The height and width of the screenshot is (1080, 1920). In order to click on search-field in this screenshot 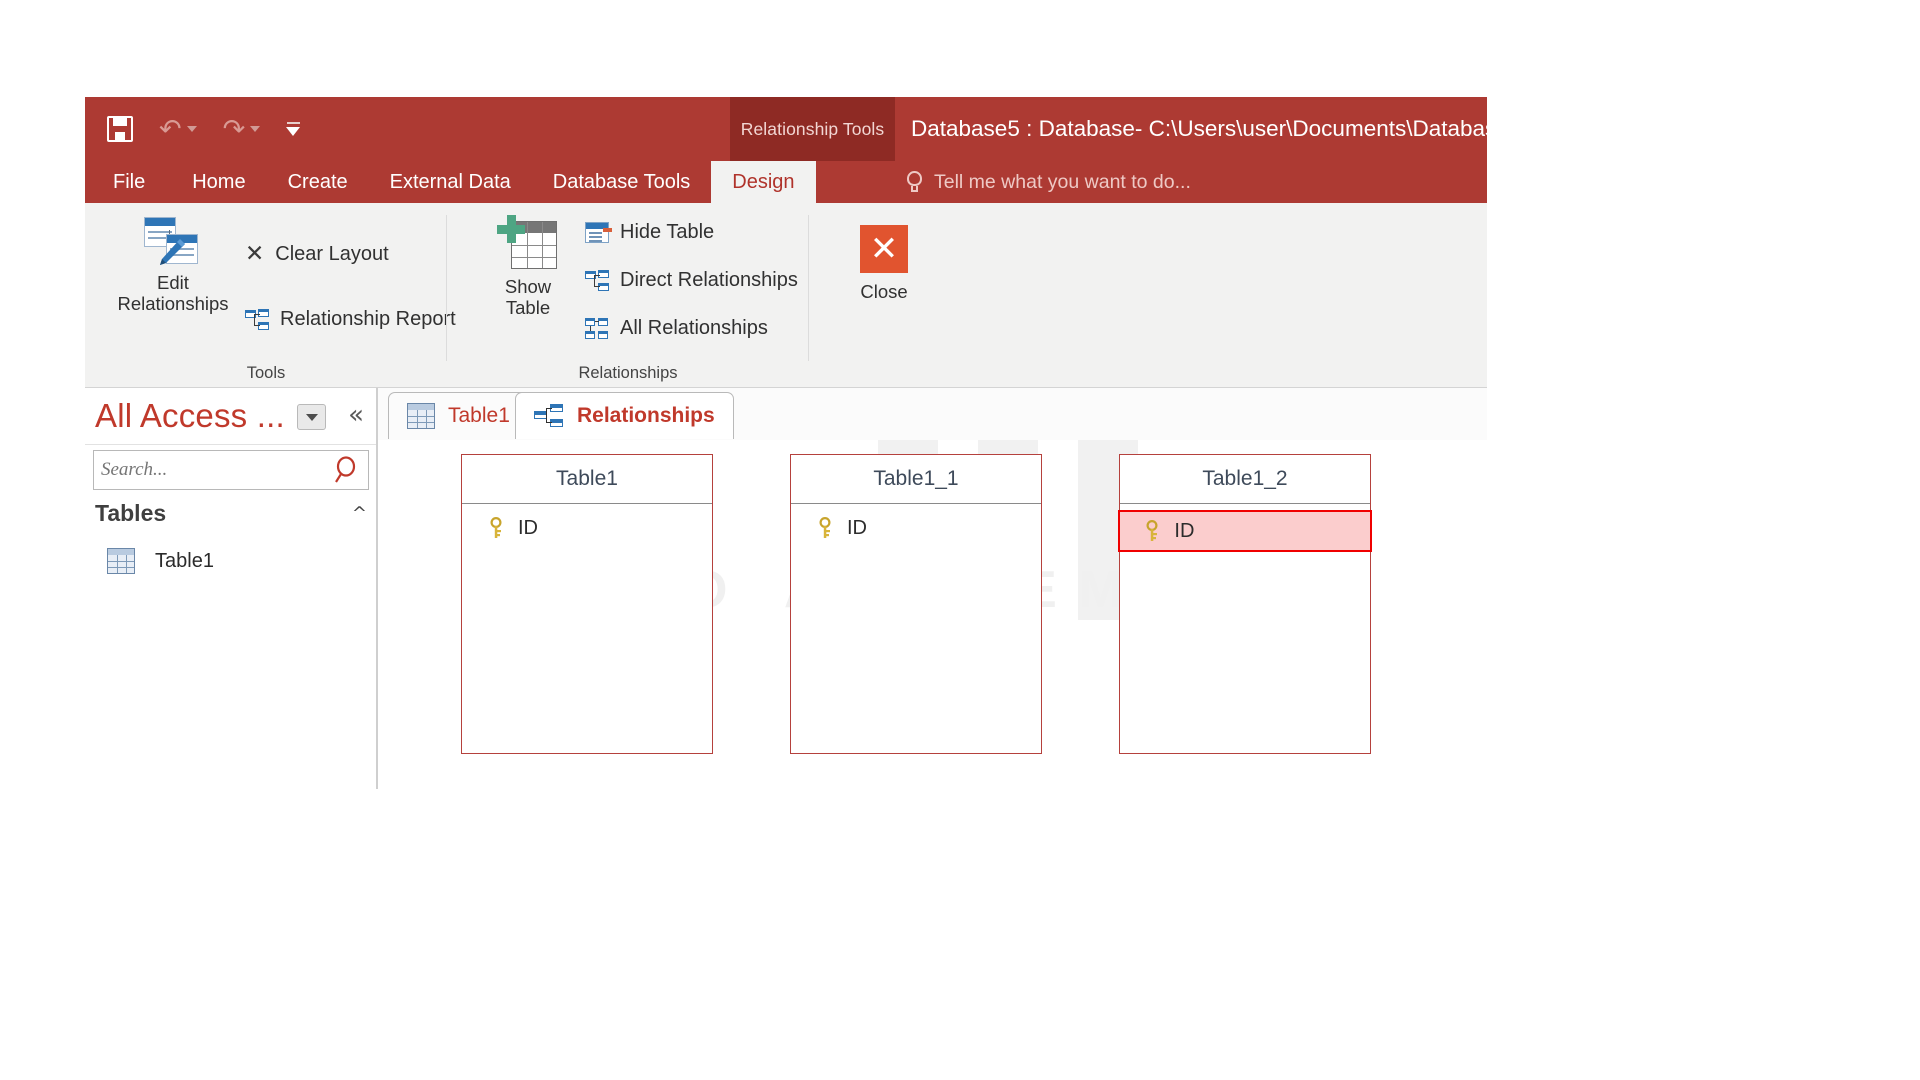, I will do `click(231, 470)`.